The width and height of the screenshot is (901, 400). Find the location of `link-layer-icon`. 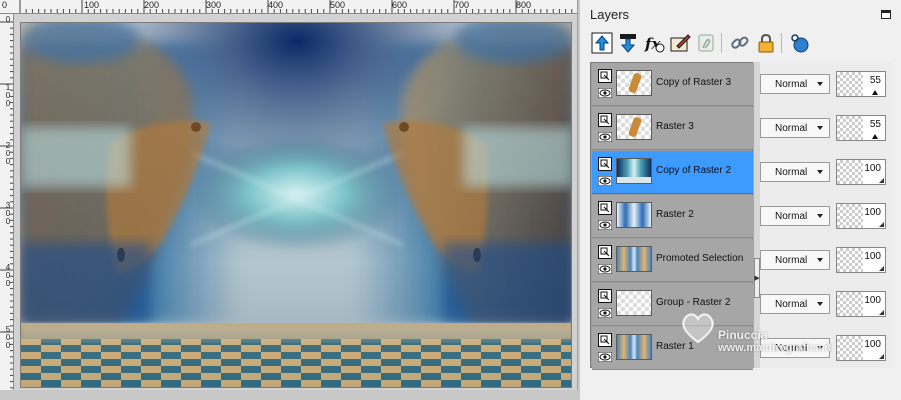

link-layer-icon is located at coordinates (740, 42).